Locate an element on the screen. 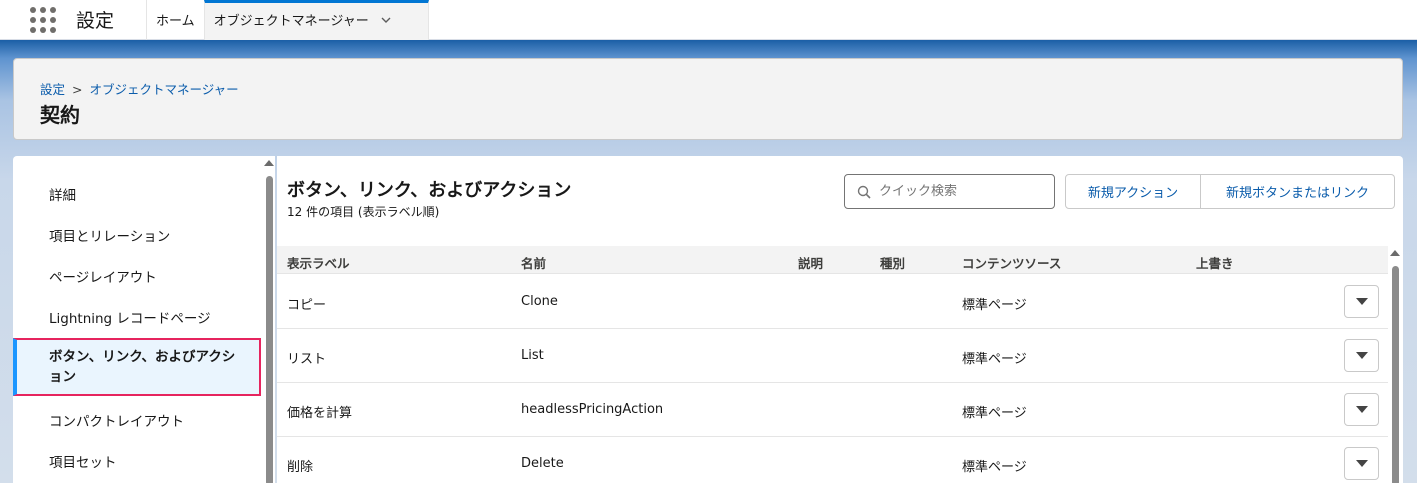  table-row: 価格を計算 headlessPricingAction 標準ページ is located at coordinates (832, 410).